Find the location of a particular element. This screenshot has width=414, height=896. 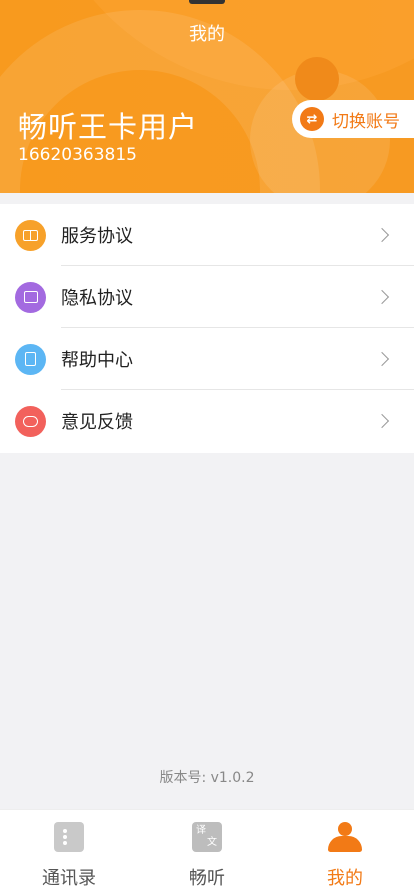

tab-label: 畅听 is located at coordinates (207, 878).